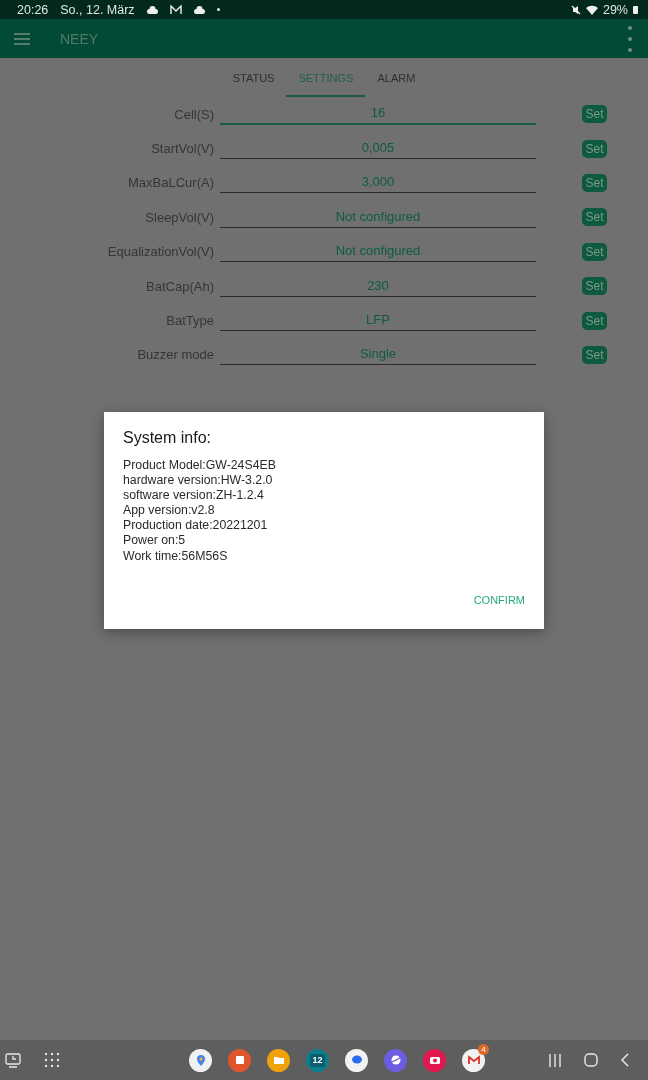  What do you see at coordinates (169, 511) in the screenshot?
I see `info-line: App version:v2.8` at bounding box center [169, 511].